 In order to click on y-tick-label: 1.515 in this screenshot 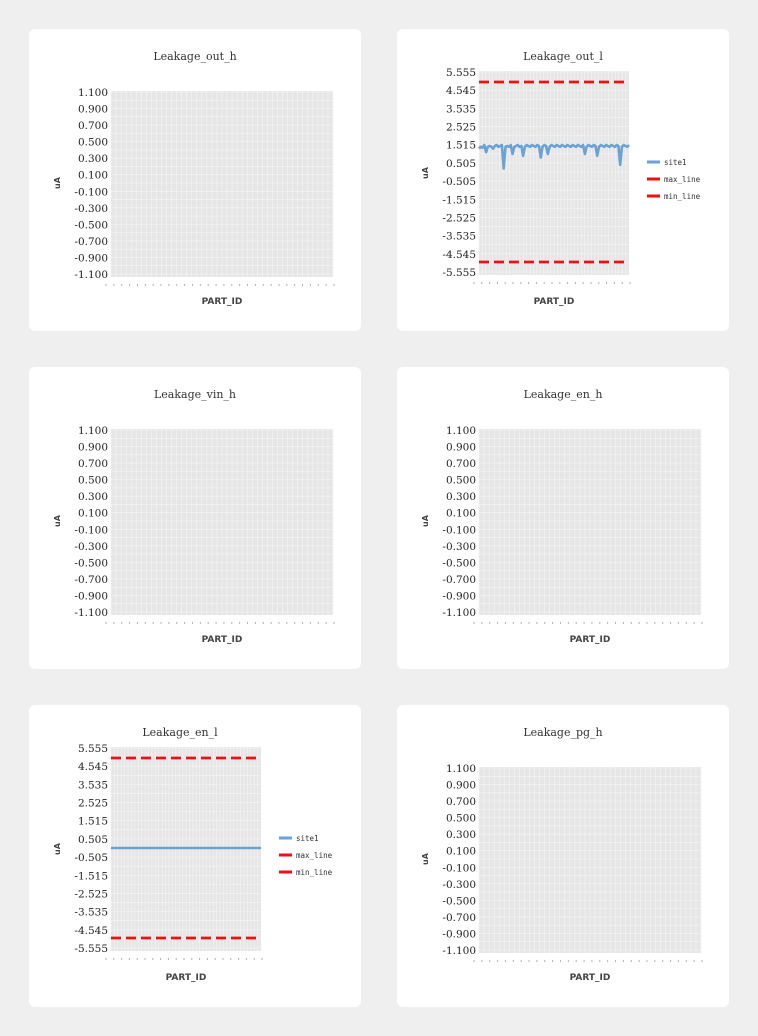, I will do `click(93, 822)`.